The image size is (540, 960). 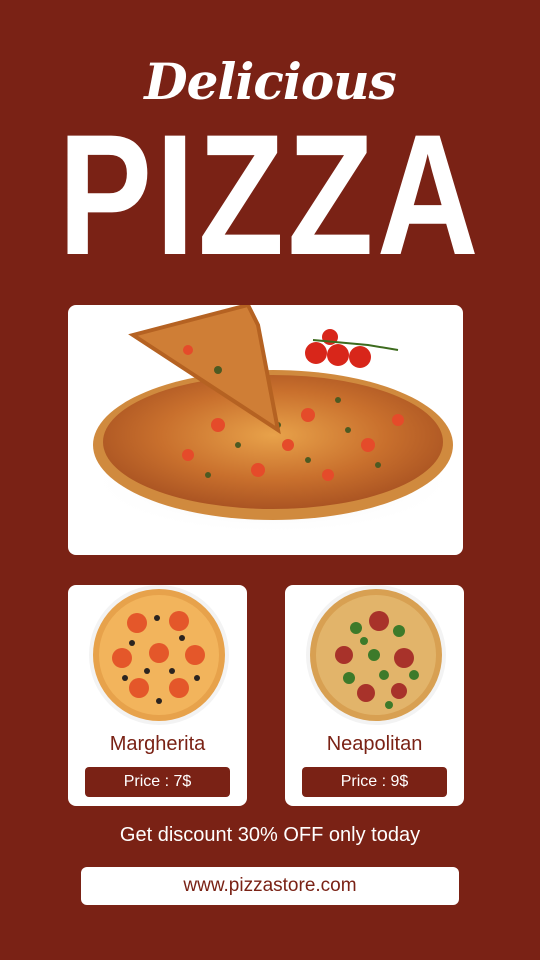 What do you see at coordinates (374, 744) in the screenshot?
I see `item-name: Neapolitan` at bounding box center [374, 744].